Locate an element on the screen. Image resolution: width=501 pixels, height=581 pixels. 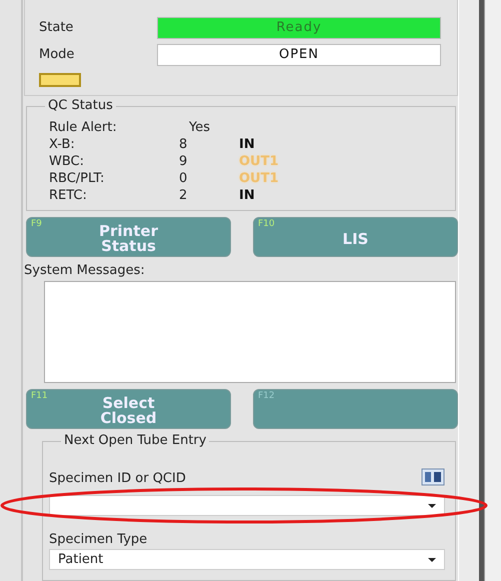
qc-label: RBC/PLT: is located at coordinates (77, 178).